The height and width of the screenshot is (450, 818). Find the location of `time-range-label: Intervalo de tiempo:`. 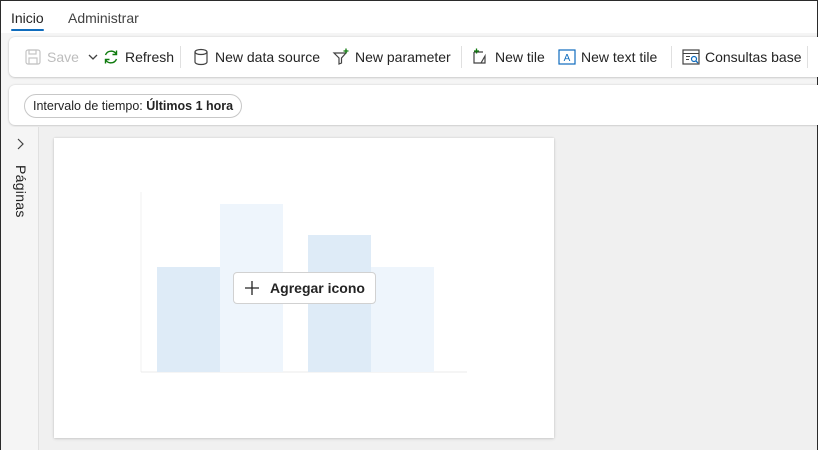

time-range-label: Intervalo de tiempo: is located at coordinates (90, 106).